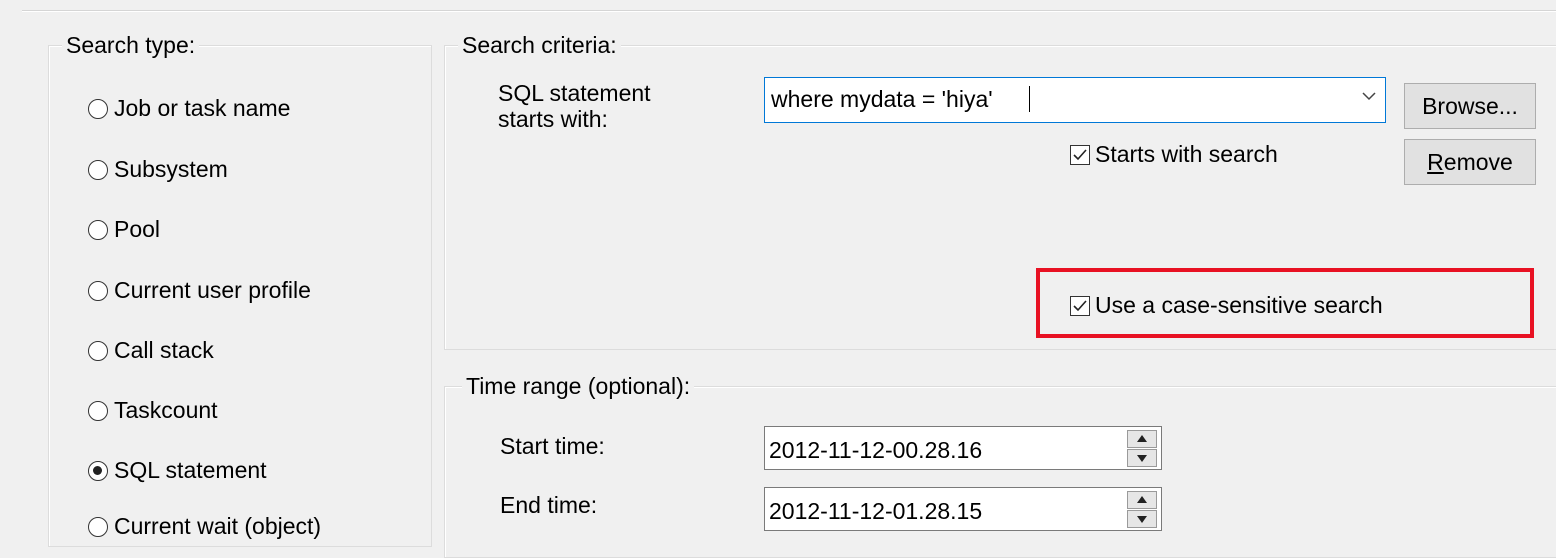 The width and height of the screenshot is (1556, 558). What do you see at coordinates (789, 11) in the screenshot?
I see `top-divider` at bounding box center [789, 11].